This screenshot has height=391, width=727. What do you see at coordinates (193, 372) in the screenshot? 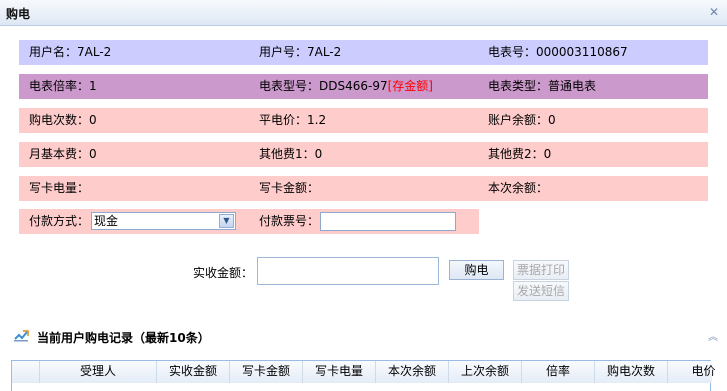
I see `grid-column-header: 实收金额` at bounding box center [193, 372].